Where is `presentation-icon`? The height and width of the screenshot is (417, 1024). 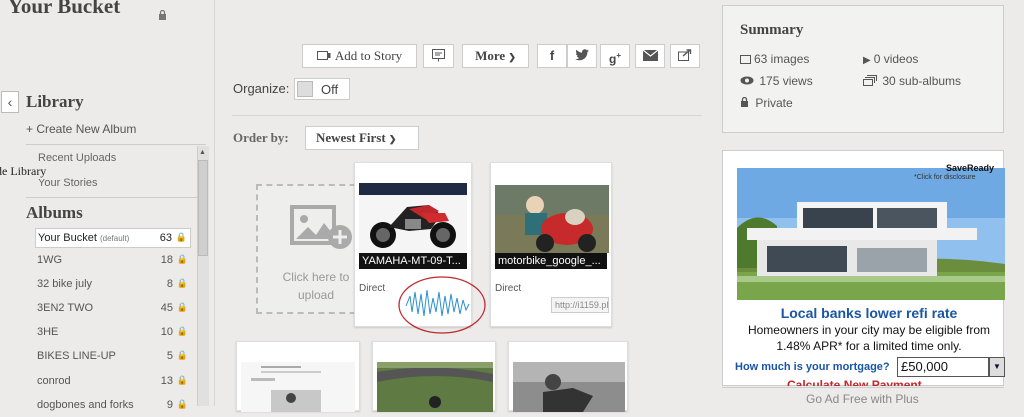
presentation-icon is located at coordinates (438, 55).